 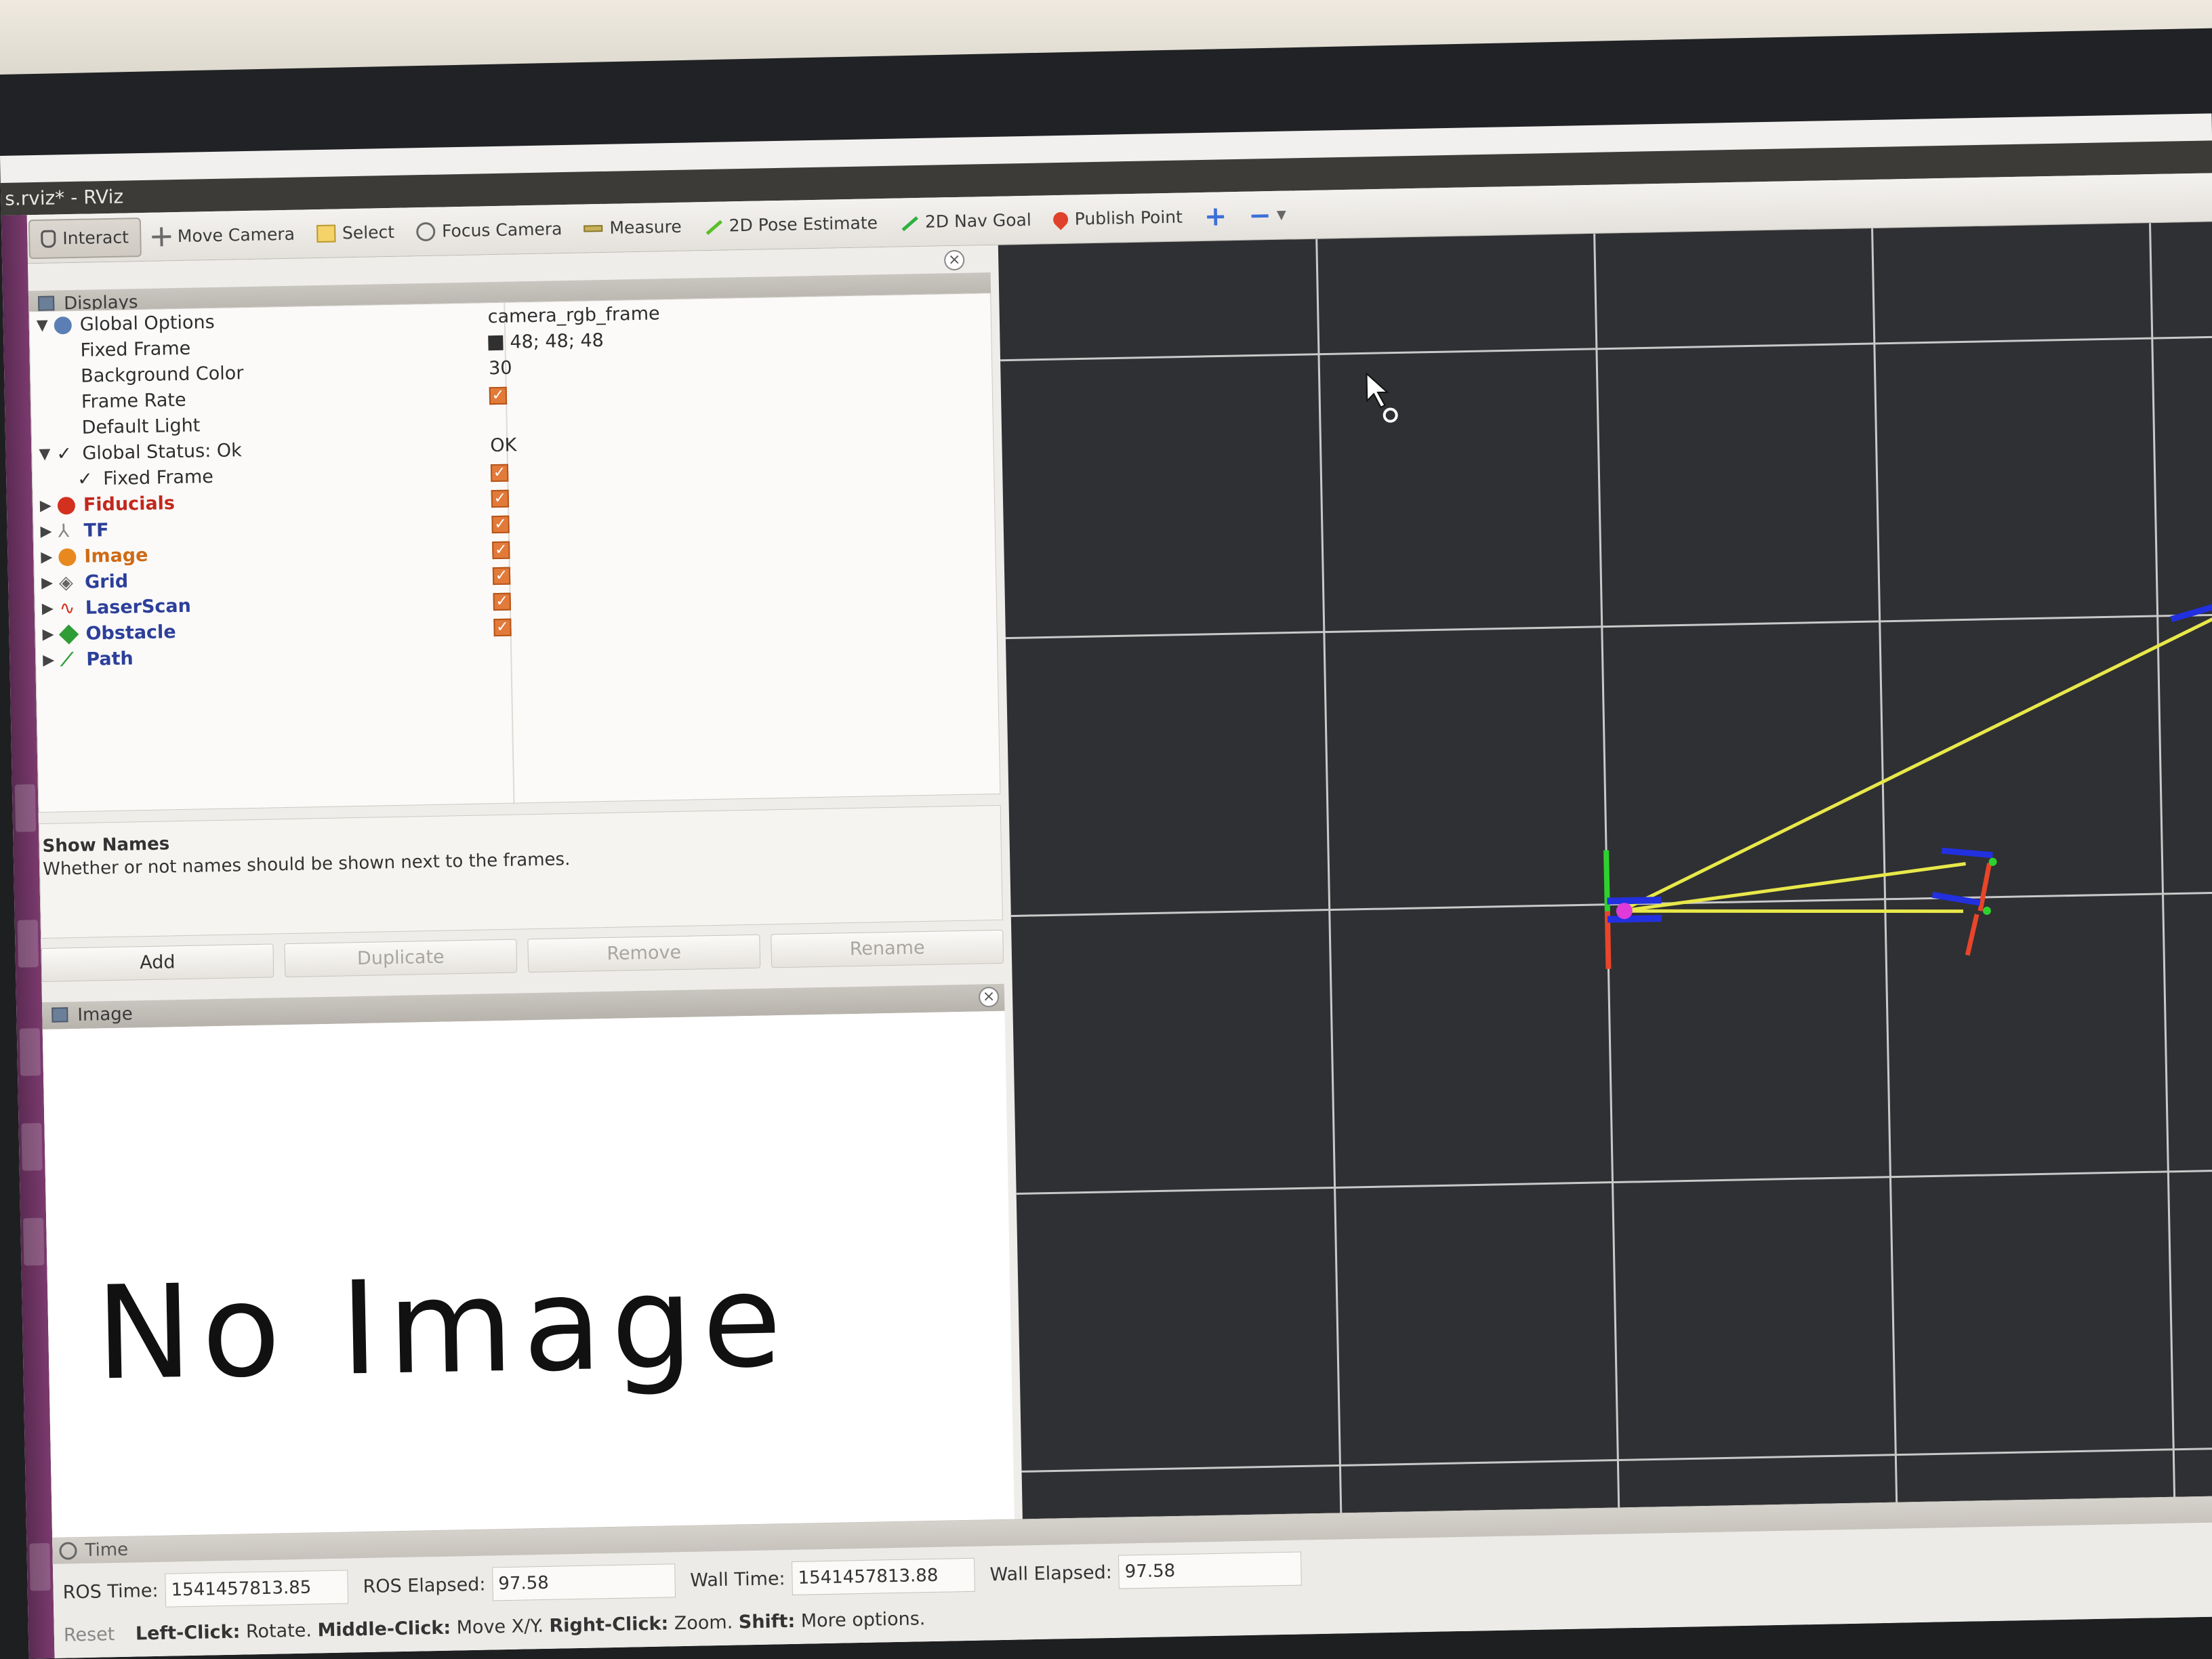 I want to click on image-checkbox: ✓, so click(x=500, y=523).